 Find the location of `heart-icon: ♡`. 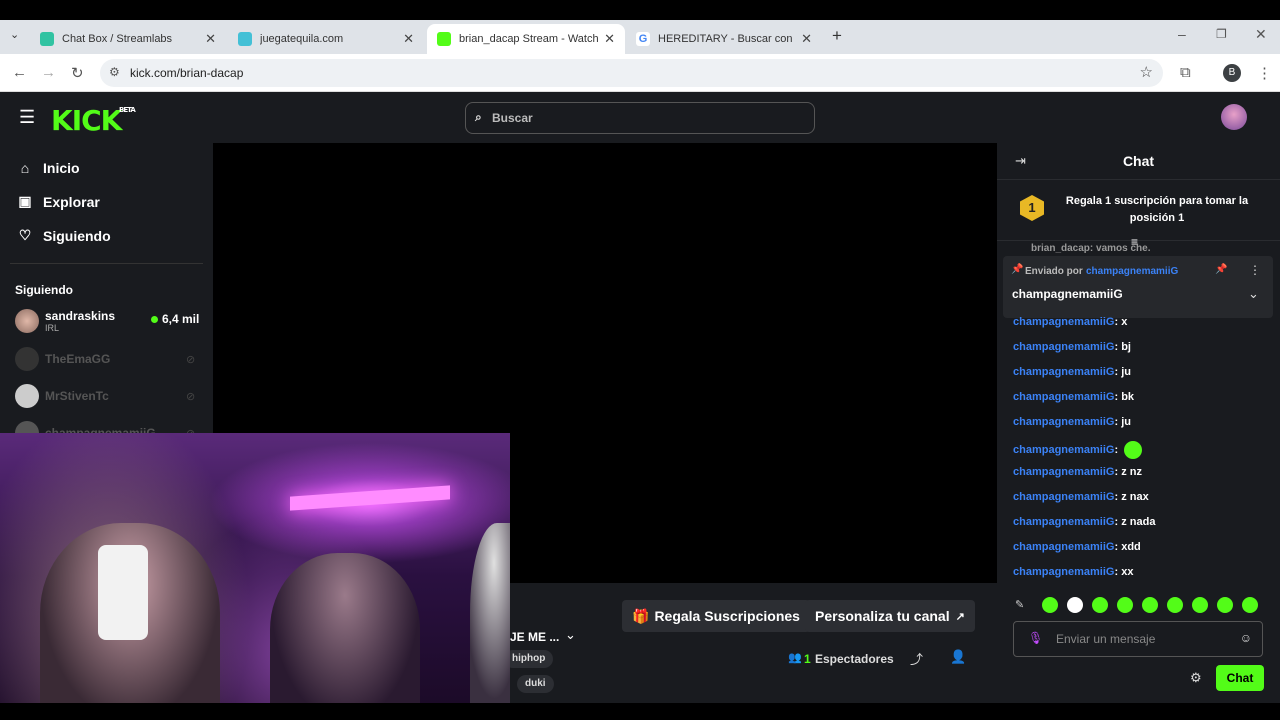

heart-icon: ♡ is located at coordinates (25, 235).